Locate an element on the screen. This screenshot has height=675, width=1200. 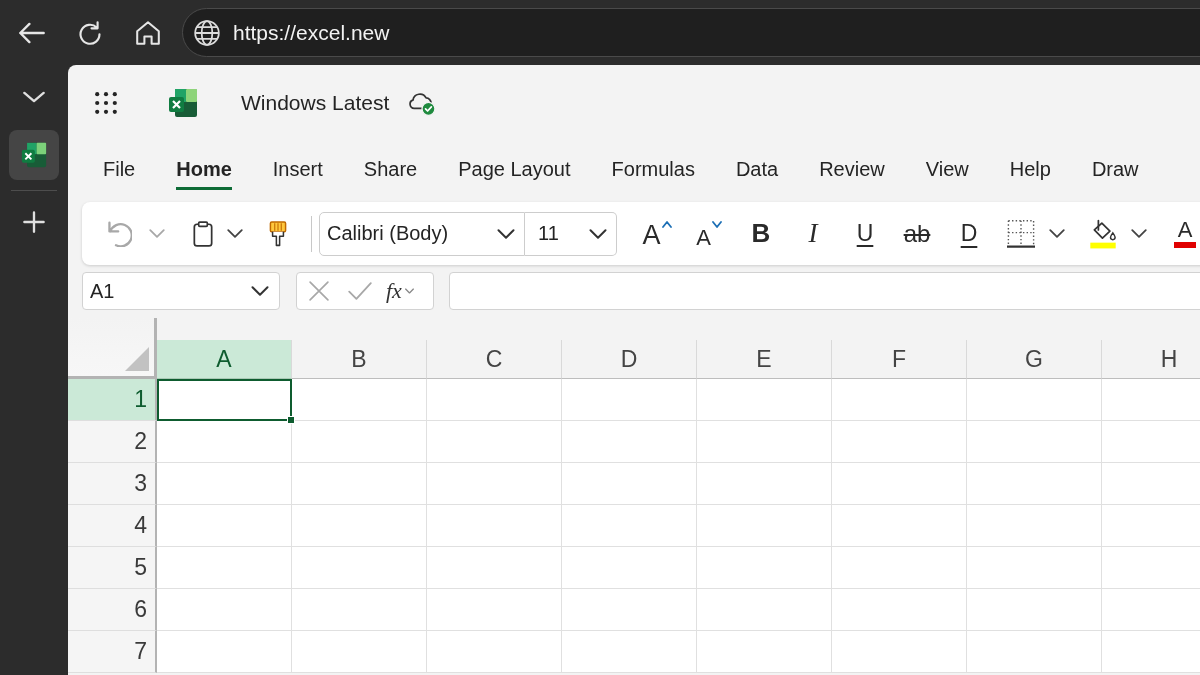
ribbon-tab: Draw is located at coordinates (1115, 169).